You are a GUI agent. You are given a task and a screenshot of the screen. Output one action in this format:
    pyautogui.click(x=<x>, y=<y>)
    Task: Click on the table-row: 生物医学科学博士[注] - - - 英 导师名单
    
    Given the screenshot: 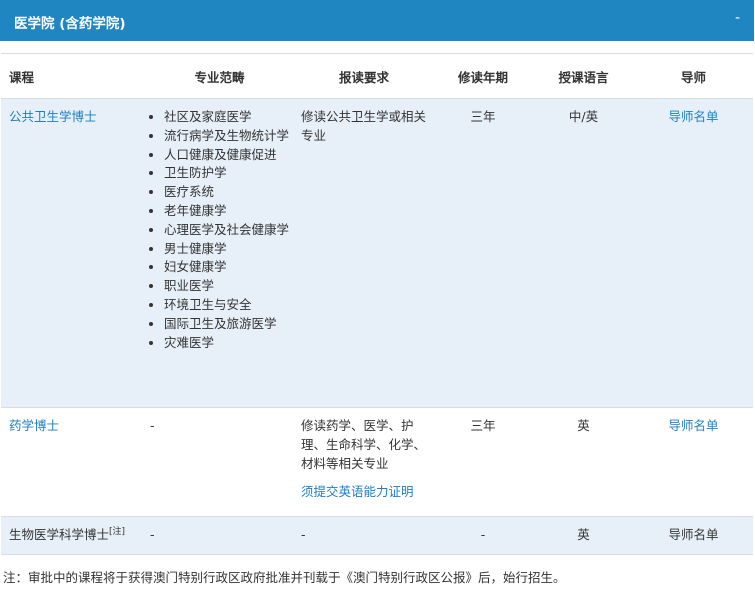 What is the action you would take?
    pyautogui.click(x=377, y=535)
    